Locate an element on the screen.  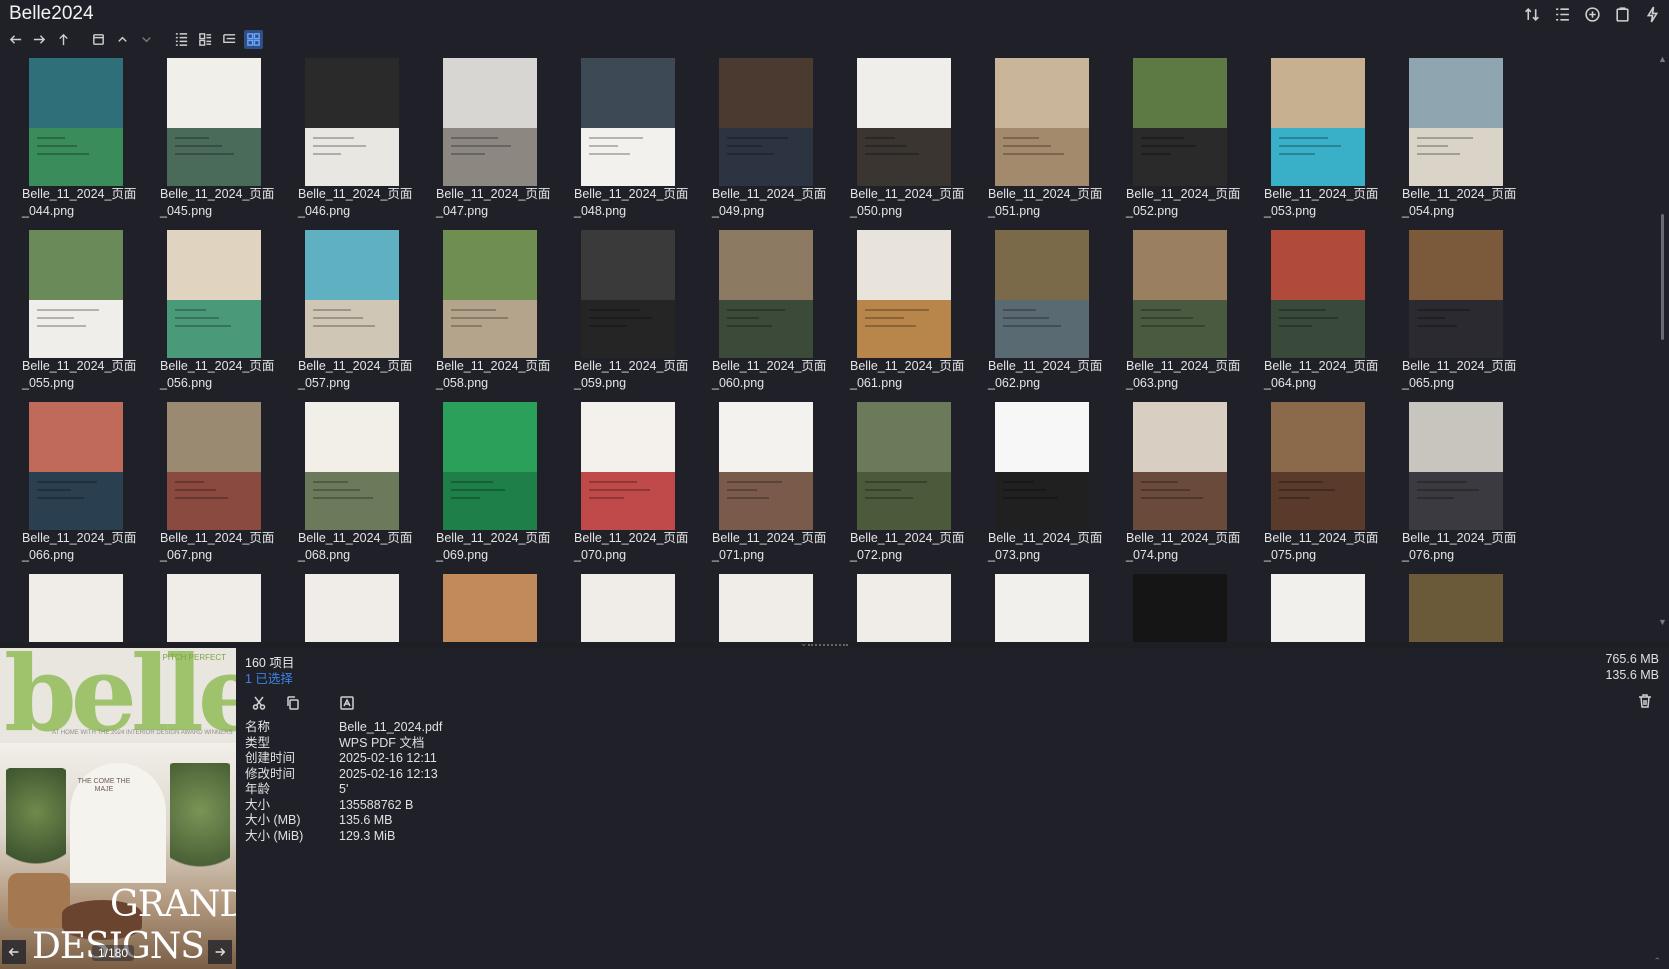
selected-count: 1 已选择 is located at coordinates (269, 677).